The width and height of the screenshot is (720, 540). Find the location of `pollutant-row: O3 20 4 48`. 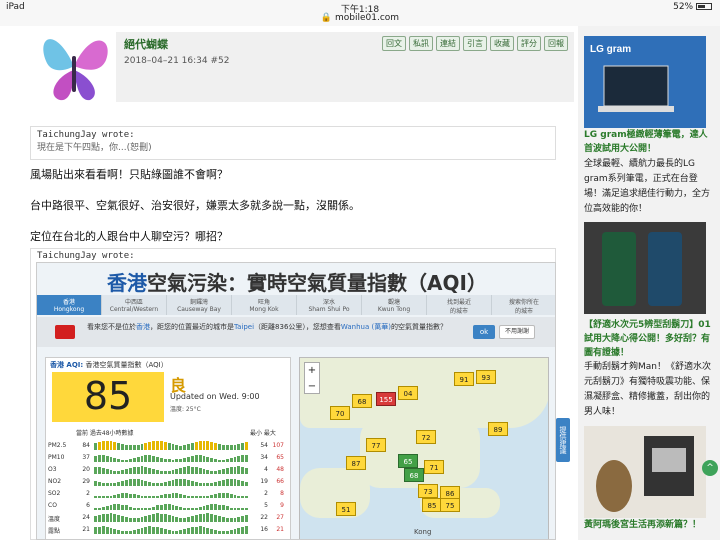

pollutant-row: O3 20 4 48 is located at coordinates (168, 469).